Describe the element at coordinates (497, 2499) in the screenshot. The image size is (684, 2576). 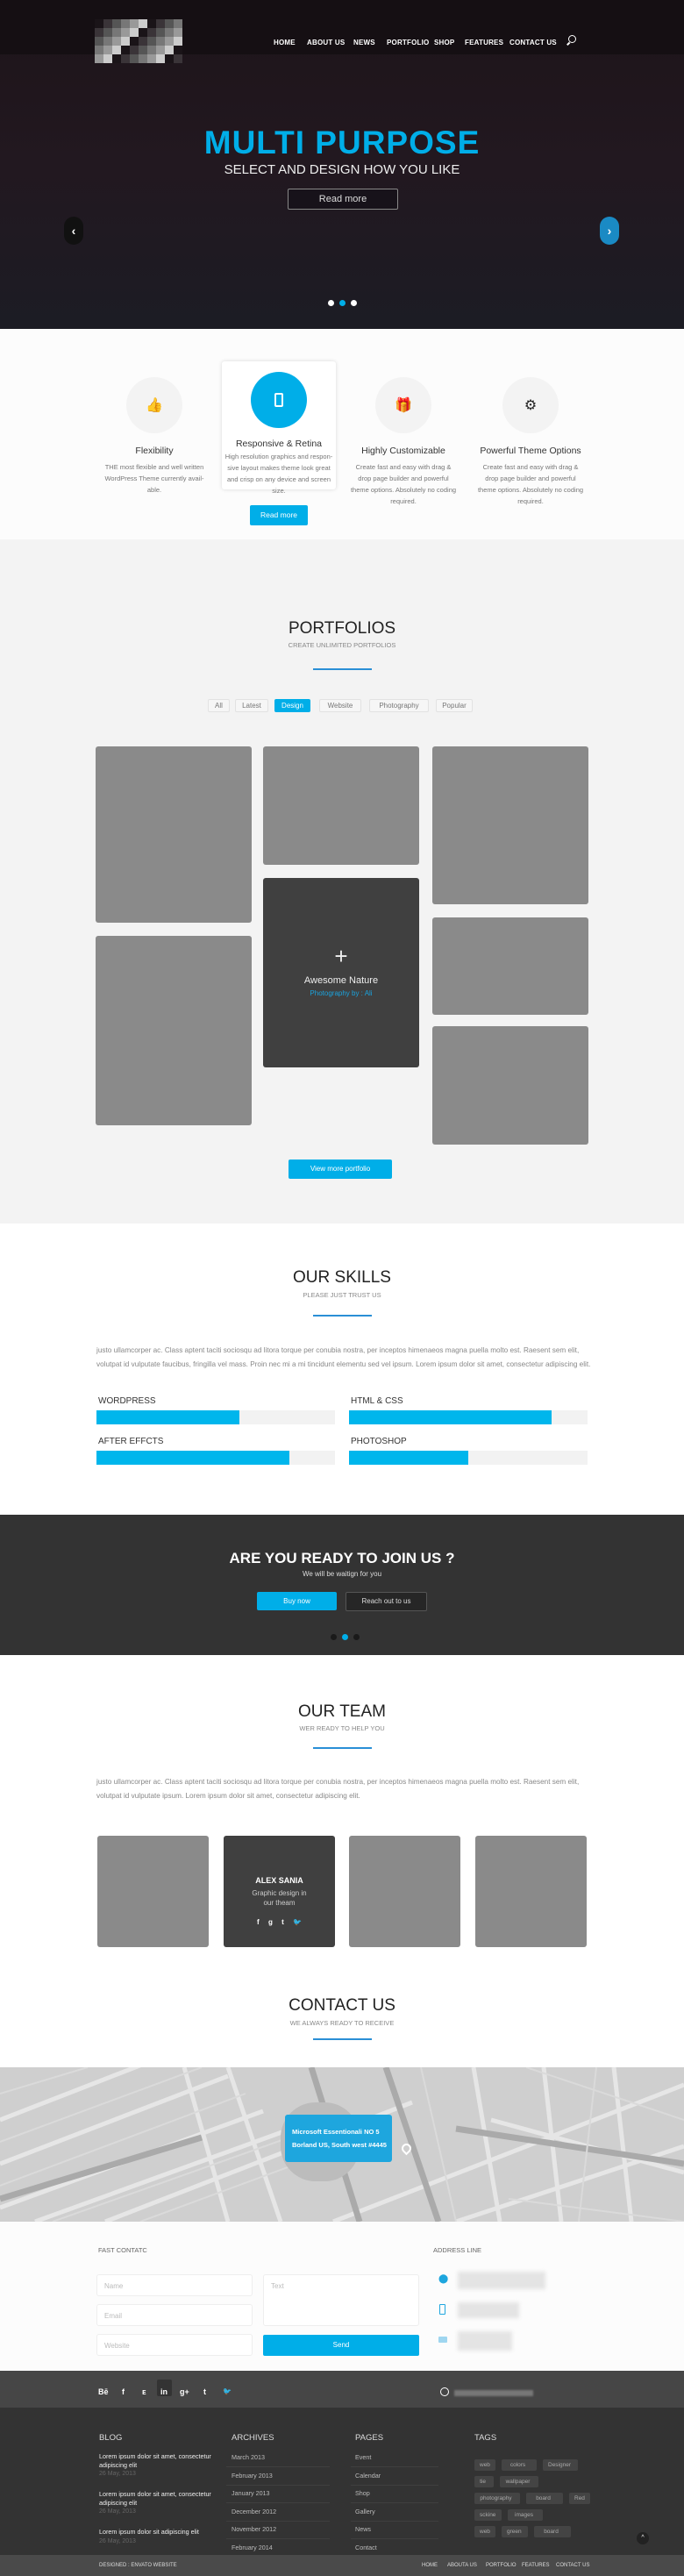
I see `tag: photography` at that location.